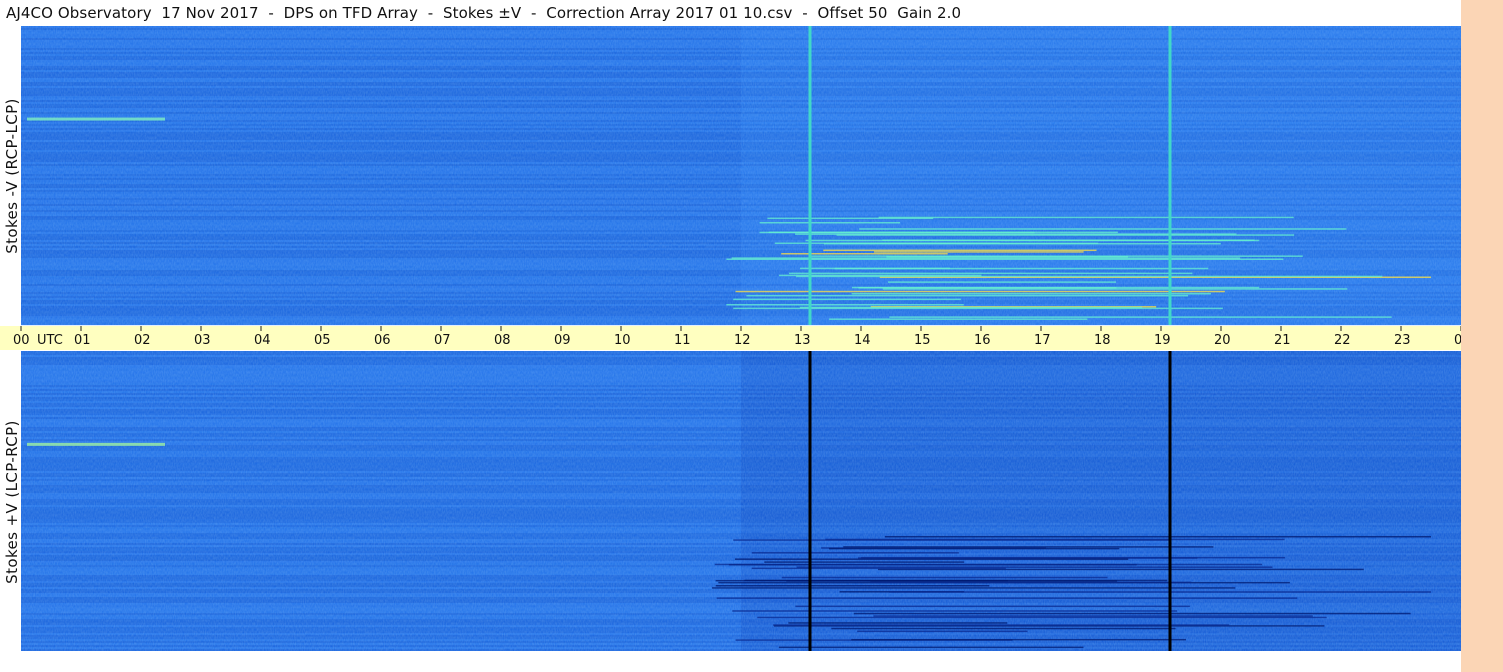  I want to click on x-tick-label: 21, so click(1282, 340).